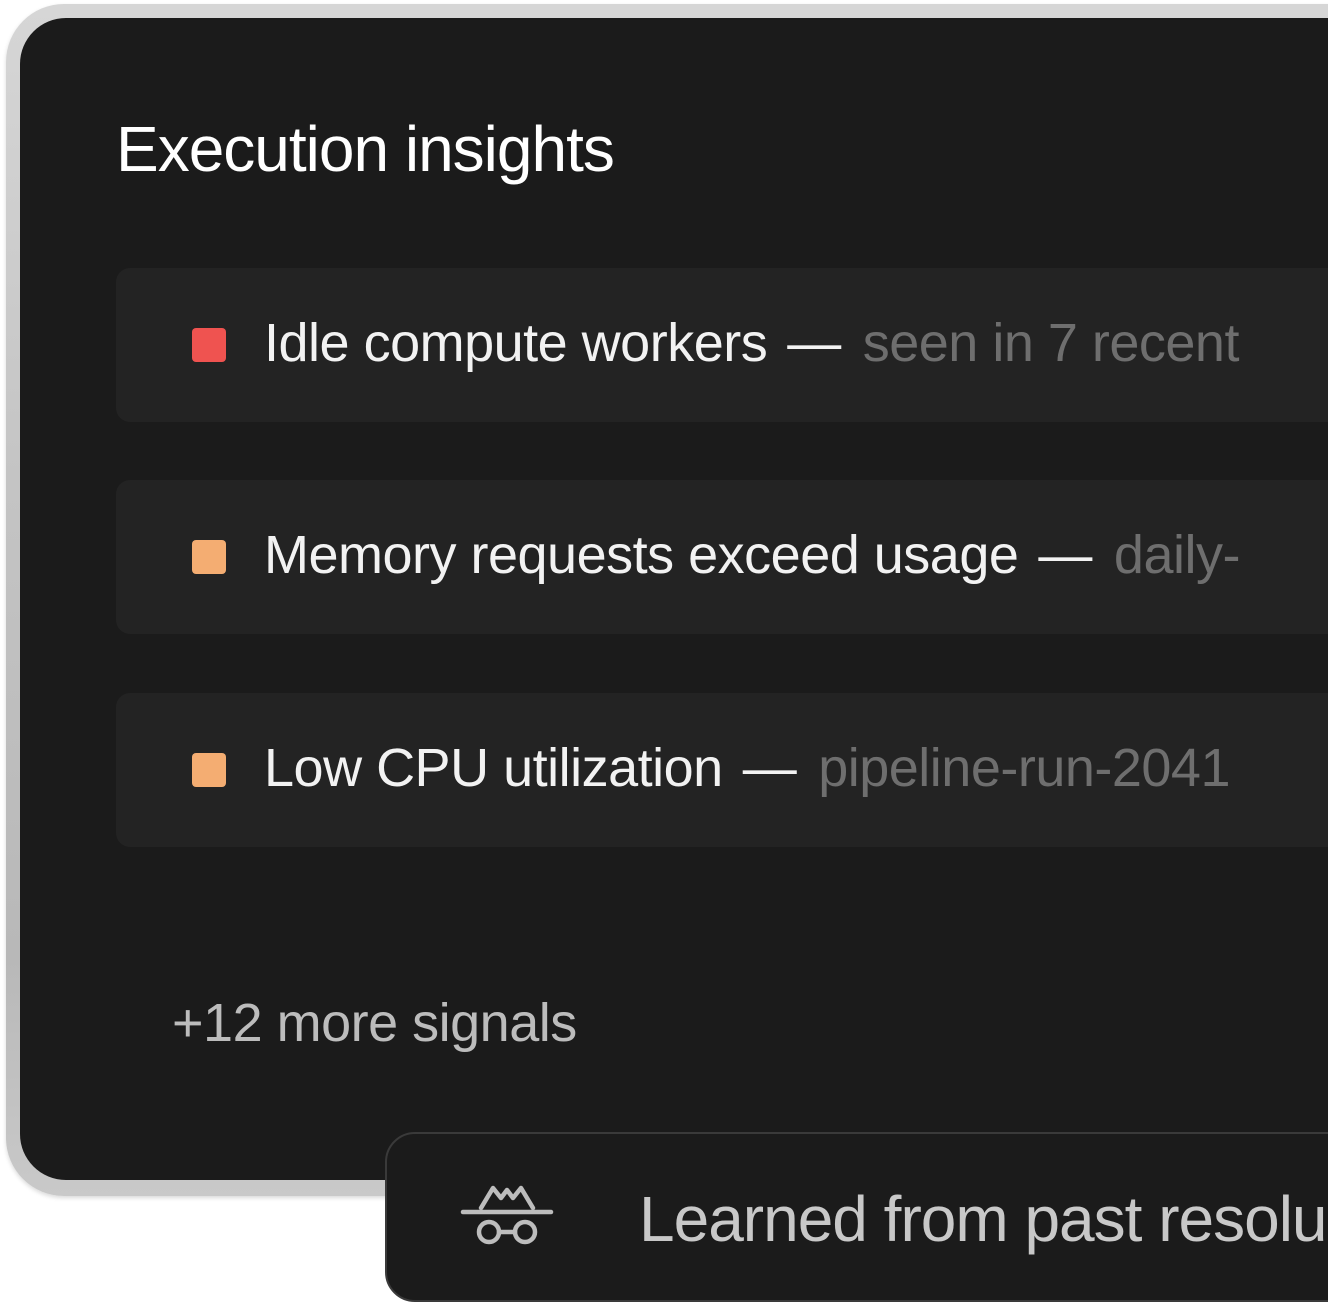 This screenshot has width=1328, height=1304. I want to click on incognito-icon, so click(507, 1218).